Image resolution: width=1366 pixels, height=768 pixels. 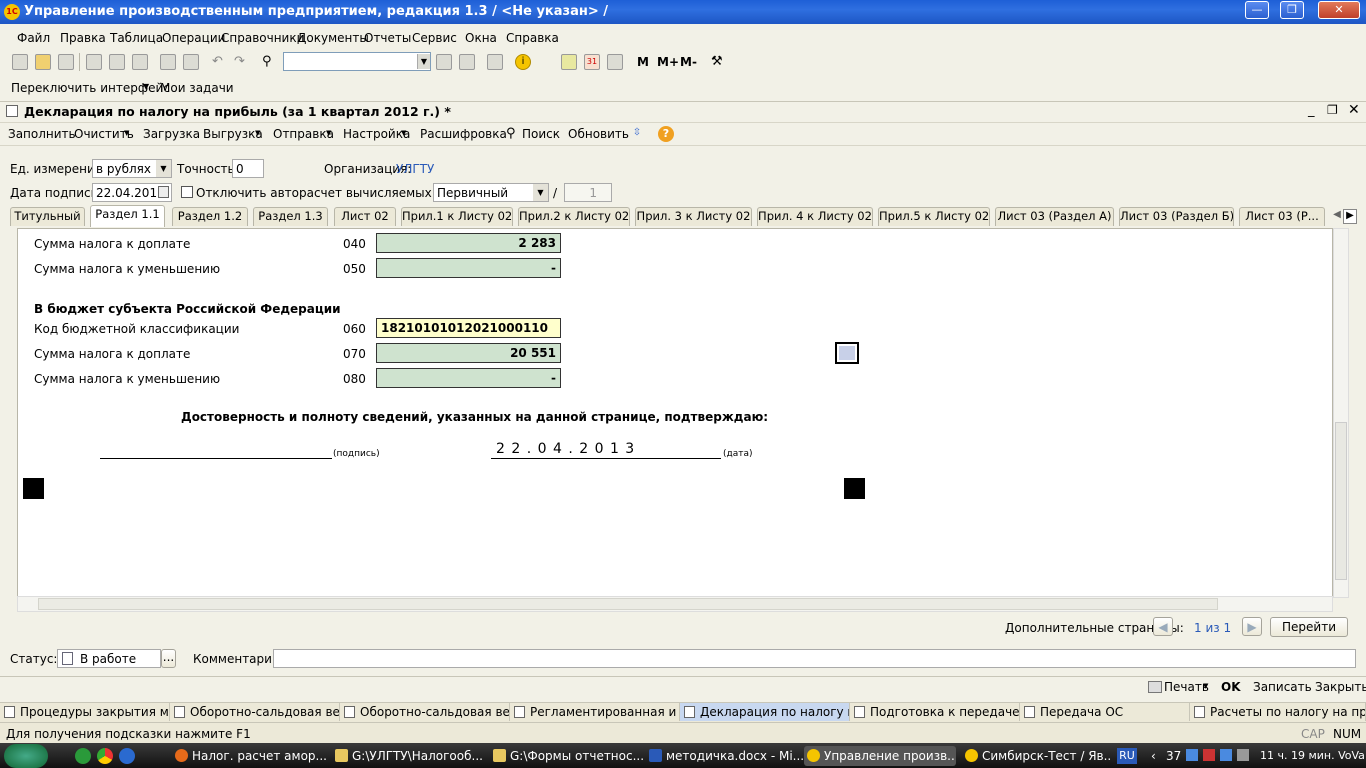 What do you see at coordinates (26, 756) in the screenshot?
I see `start-button` at bounding box center [26, 756].